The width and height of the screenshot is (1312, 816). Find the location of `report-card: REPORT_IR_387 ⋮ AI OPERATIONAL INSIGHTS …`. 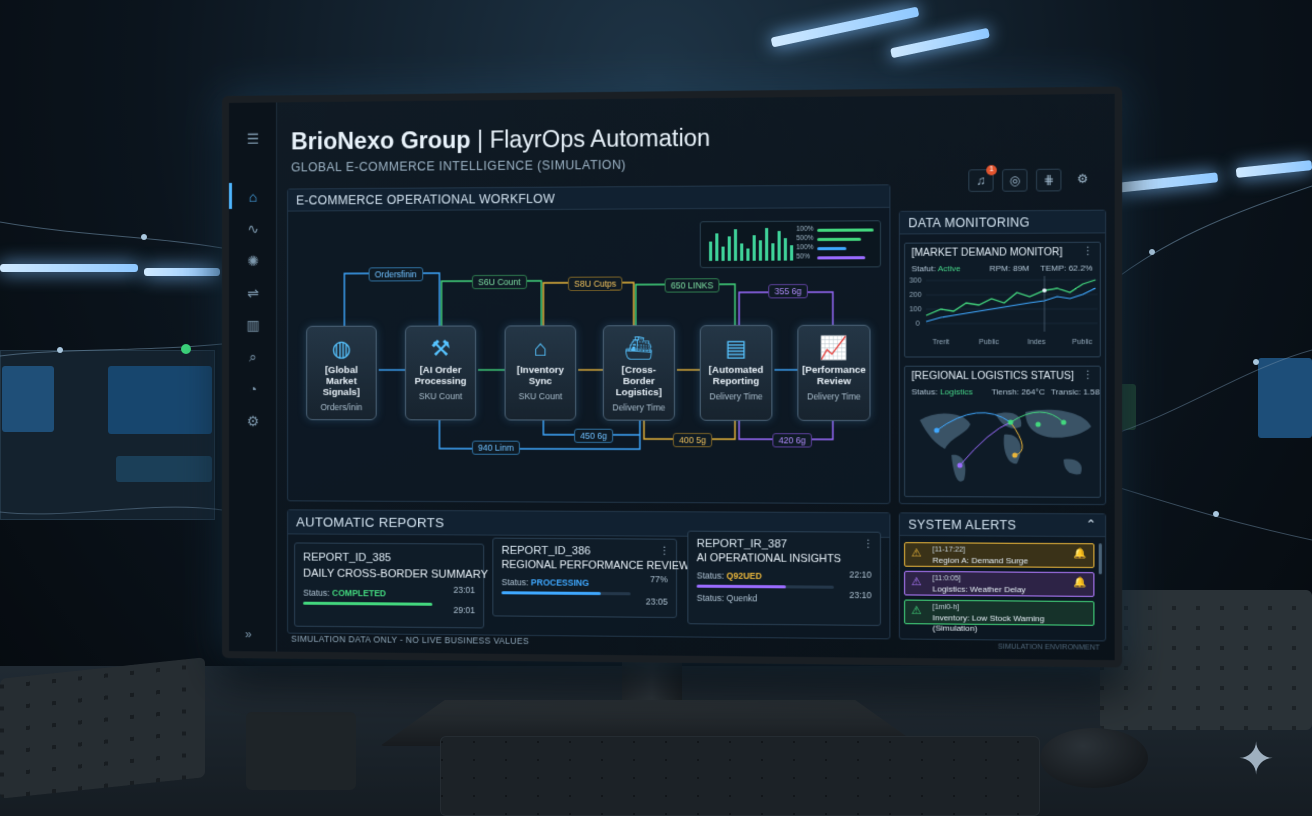

report-card: REPORT_IR_387 ⋮ AI OPERATIONAL INSIGHTS … is located at coordinates (784, 578).